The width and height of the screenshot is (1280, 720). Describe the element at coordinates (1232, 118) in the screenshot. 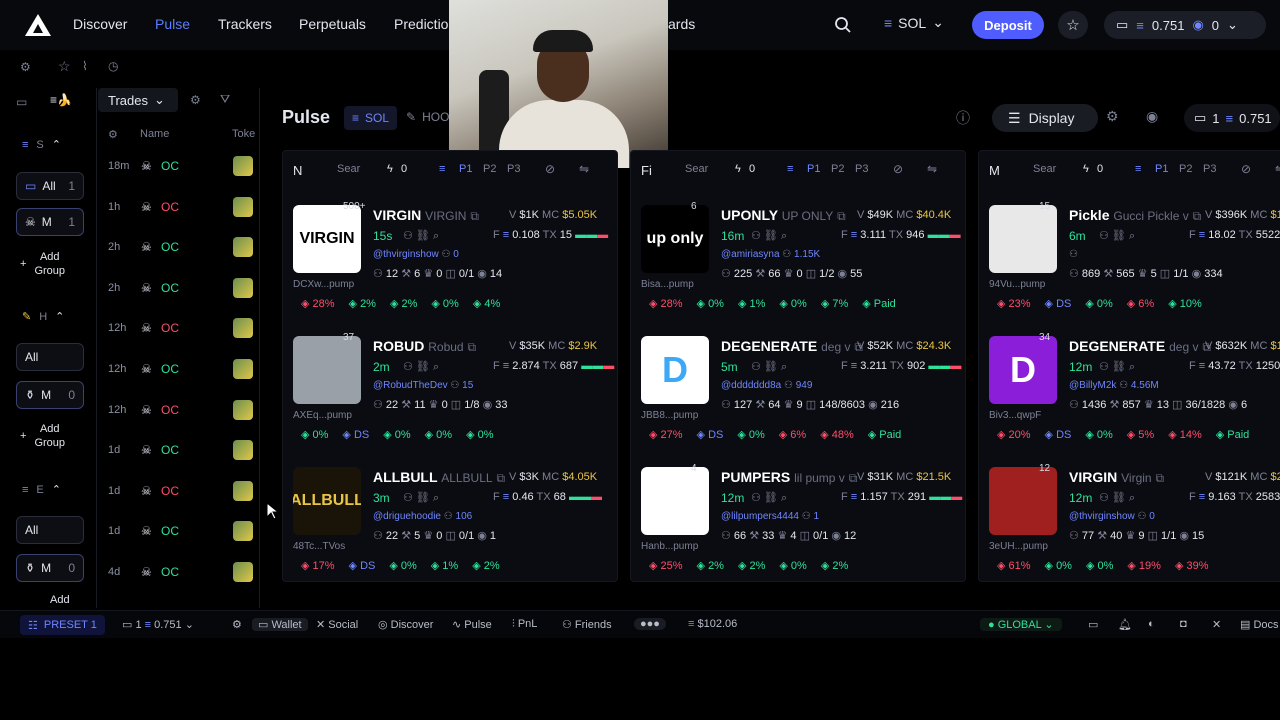

I see `pulse-wallet-button: ▭ 1 ≡ 0.751` at that location.